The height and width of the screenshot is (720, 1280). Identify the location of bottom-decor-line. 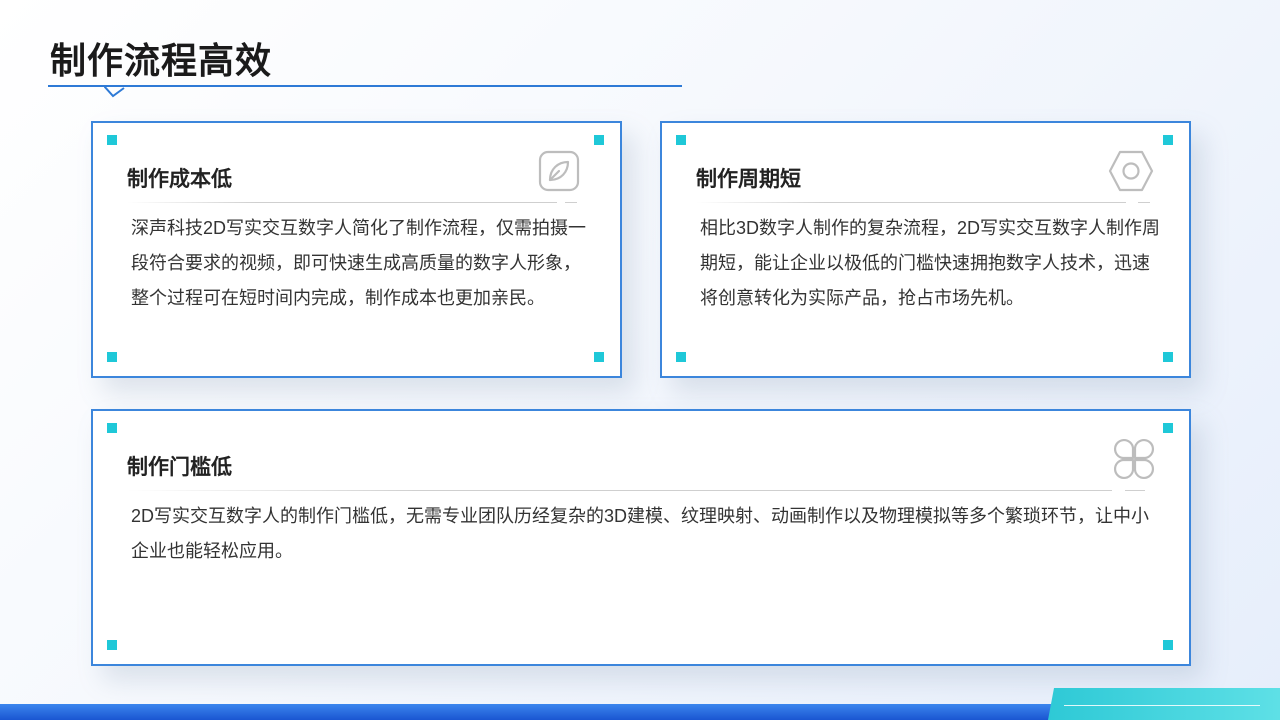
(1162, 705).